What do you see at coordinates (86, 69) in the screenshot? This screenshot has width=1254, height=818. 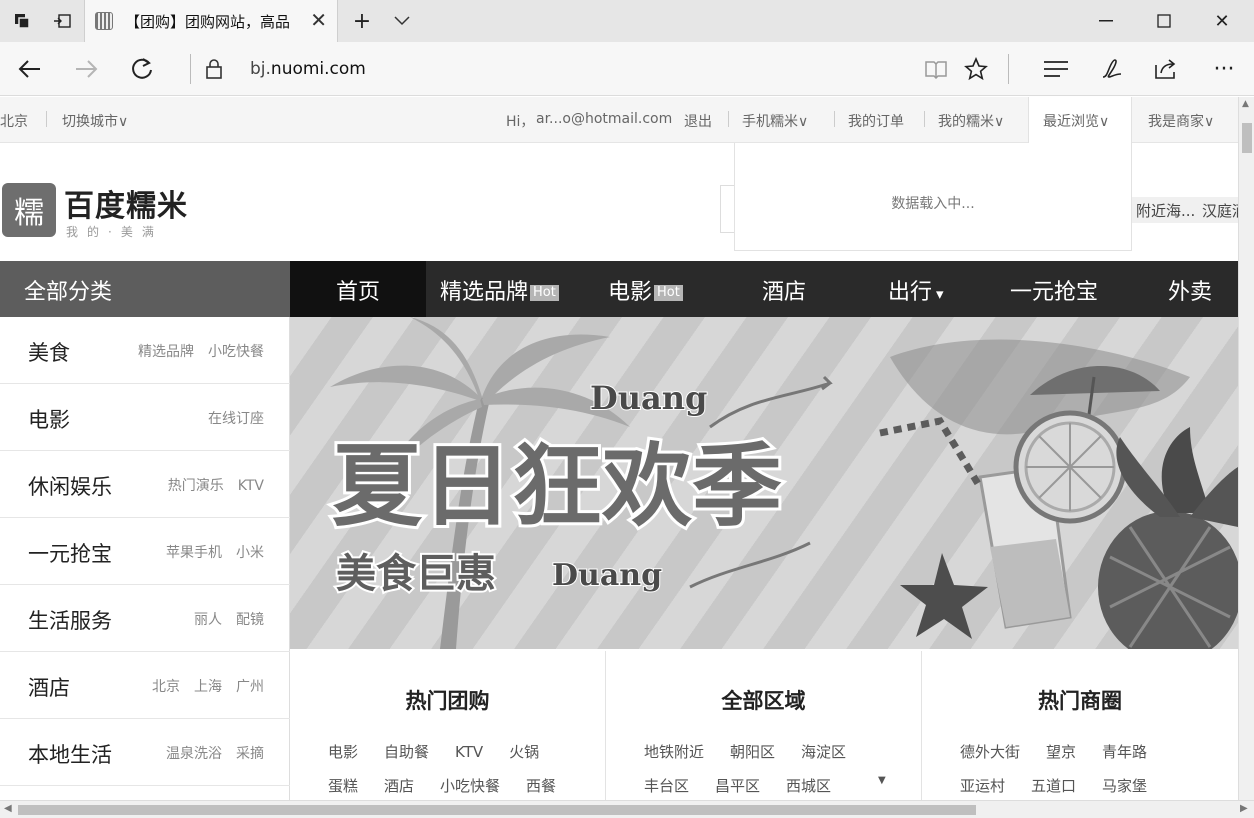 I see `forward-icon` at bounding box center [86, 69].